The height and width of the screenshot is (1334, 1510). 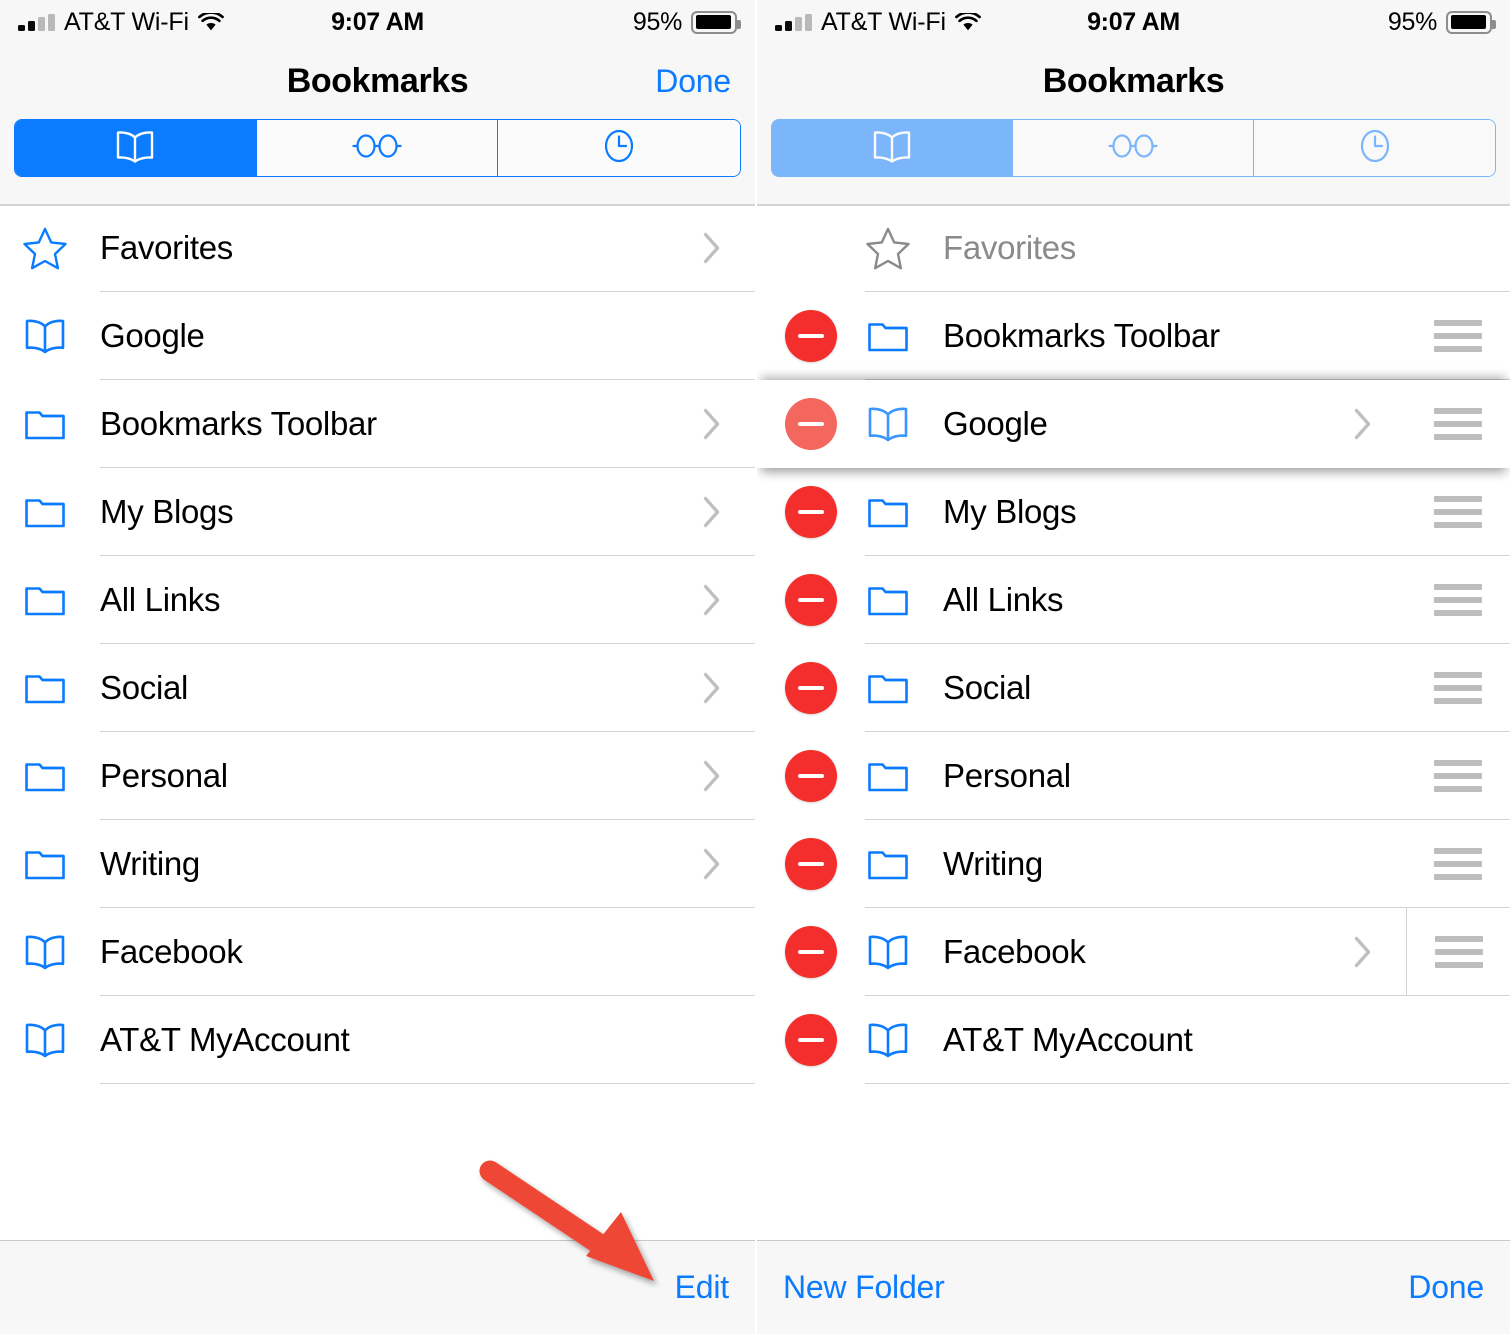 I want to click on clock-icon, so click(x=1375, y=148).